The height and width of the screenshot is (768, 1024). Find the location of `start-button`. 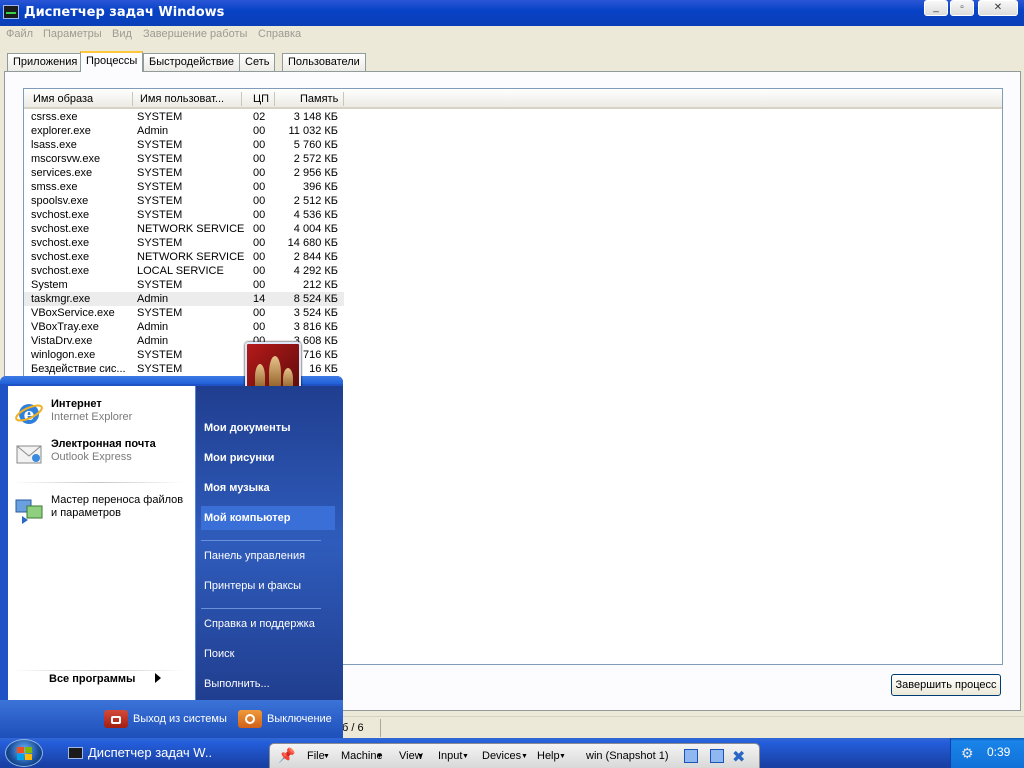

start-button is located at coordinates (23, 753).